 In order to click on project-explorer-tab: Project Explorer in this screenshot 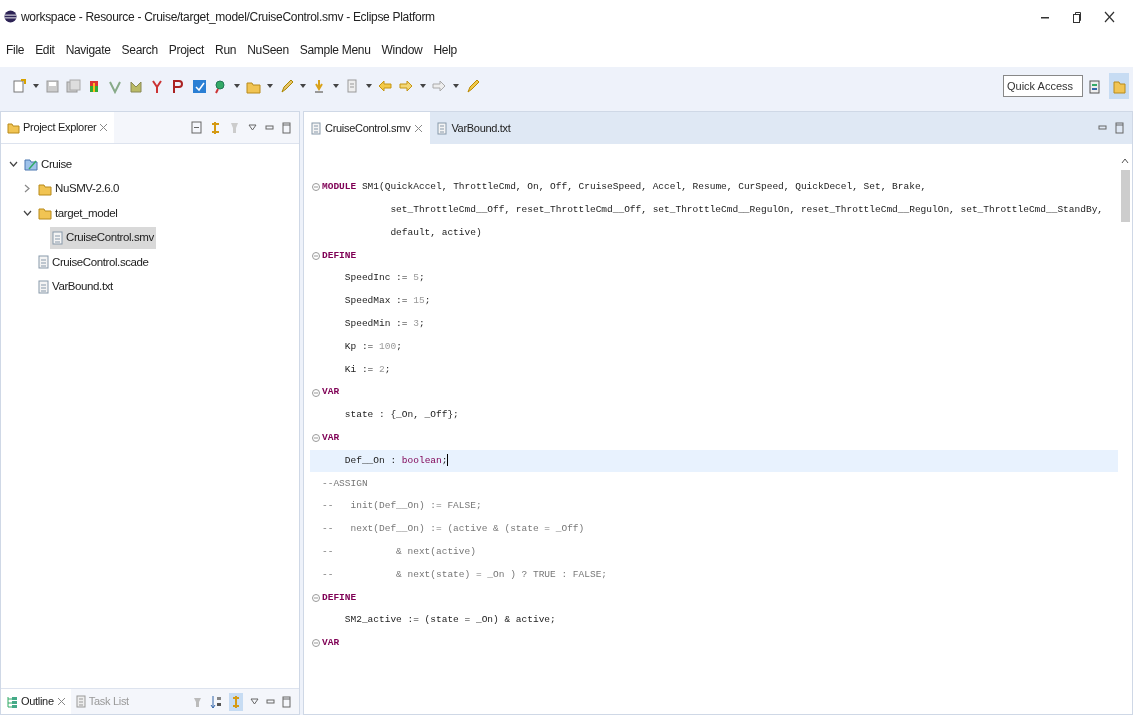, I will do `click(58, 127)`.